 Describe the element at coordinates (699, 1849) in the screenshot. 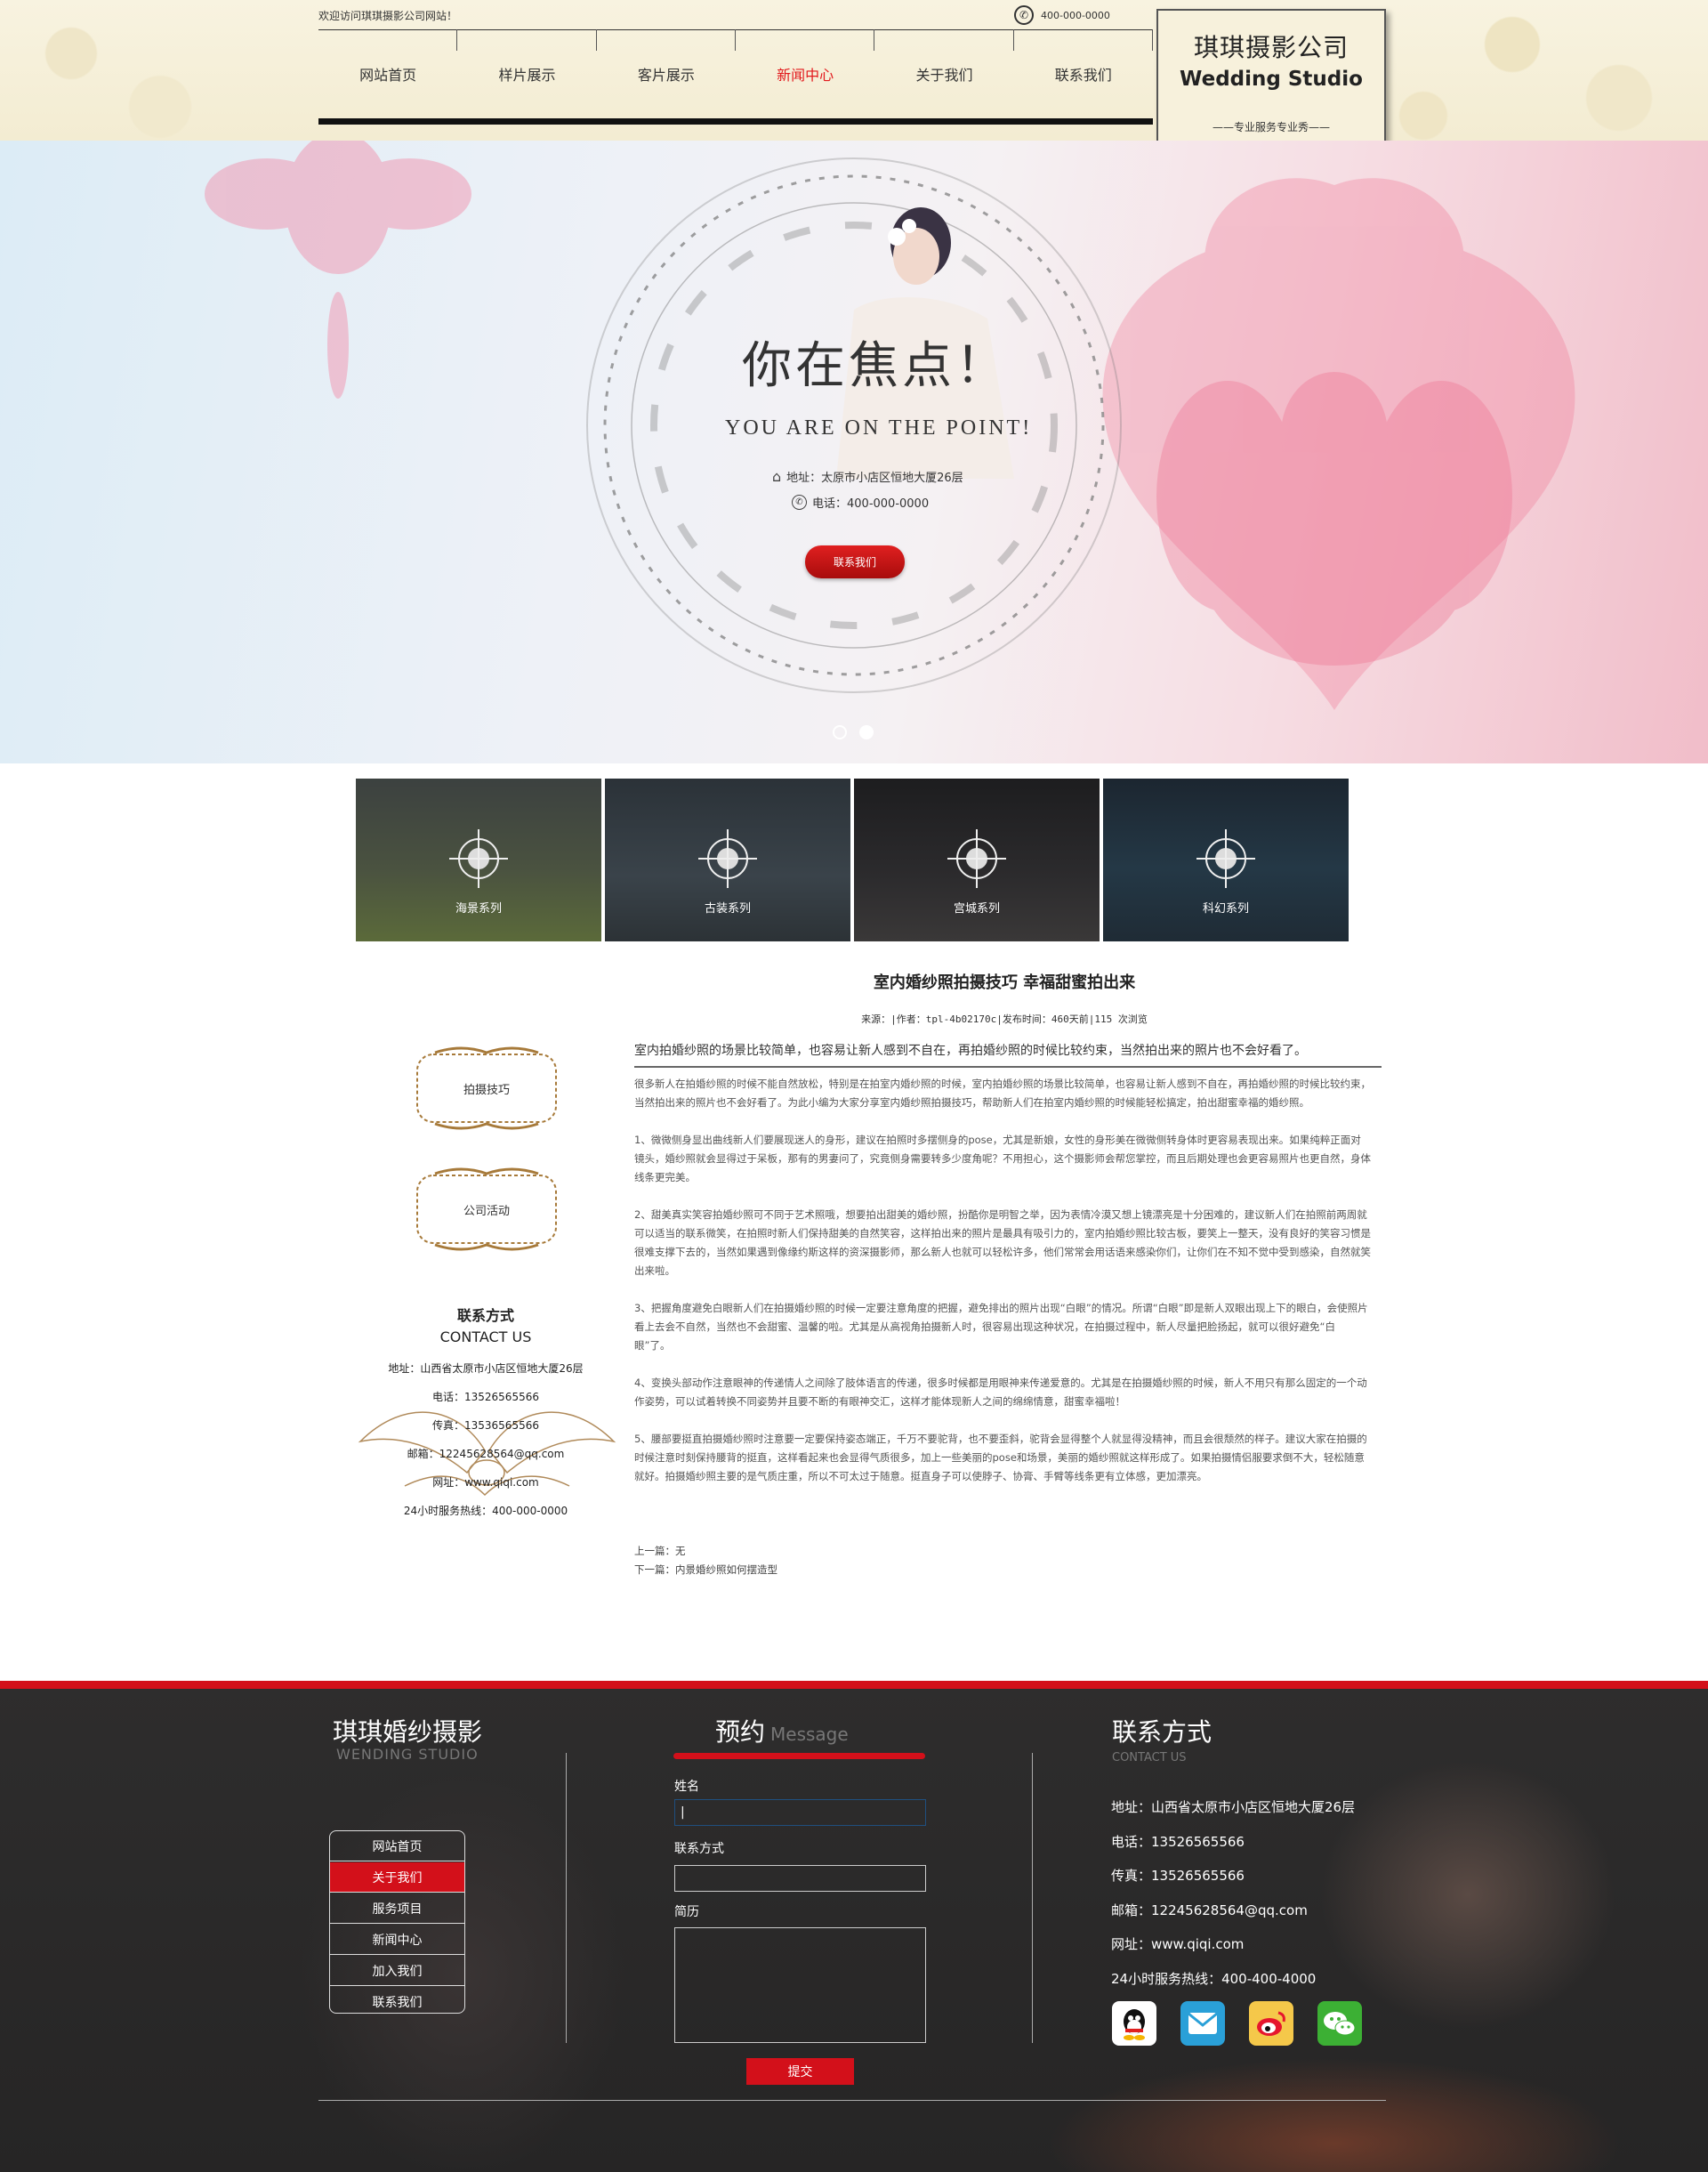

I see `contact-label: 联系方式` at that location.